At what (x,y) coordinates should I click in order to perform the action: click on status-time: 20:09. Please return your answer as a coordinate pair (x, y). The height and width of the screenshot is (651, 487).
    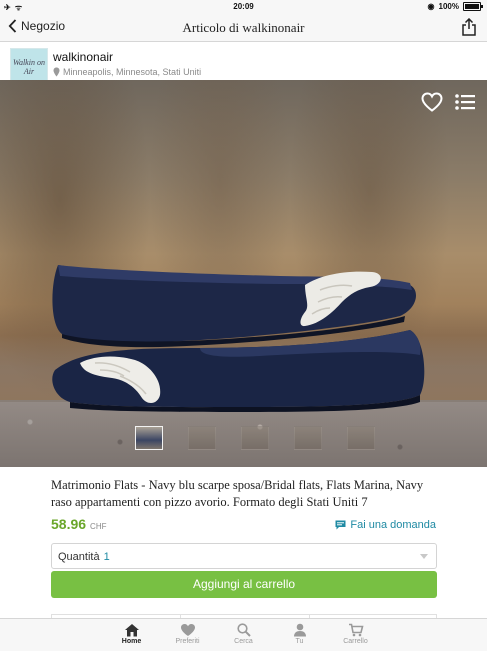
    Looking at the image, I should click on (243, 6).